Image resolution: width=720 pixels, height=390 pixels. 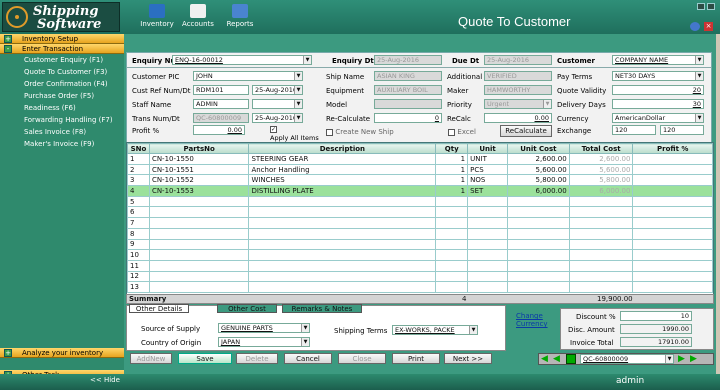 I want to click on table-row: 3 CN-10-1552 WINCHES 1 NOS 5,800.00 5,800.00, so click(x=420, y=180).